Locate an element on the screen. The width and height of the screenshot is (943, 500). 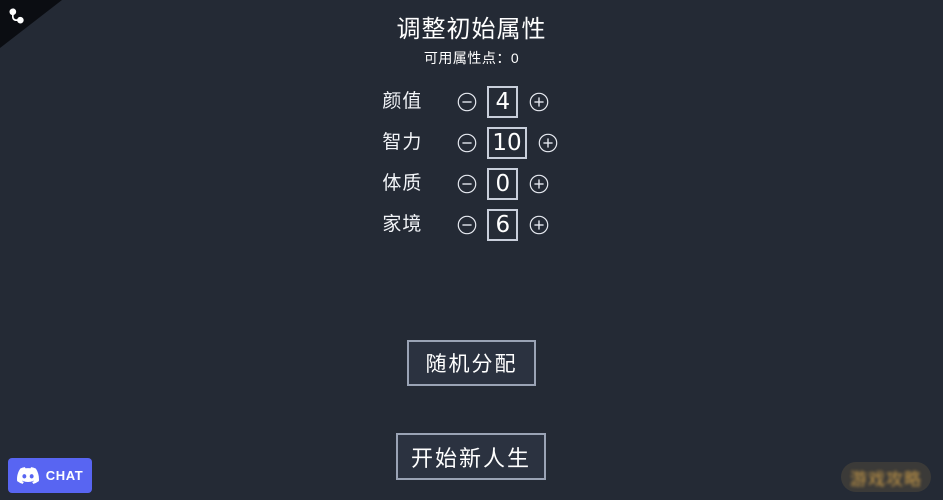
discord-icon is located at coordinates (27, 475).